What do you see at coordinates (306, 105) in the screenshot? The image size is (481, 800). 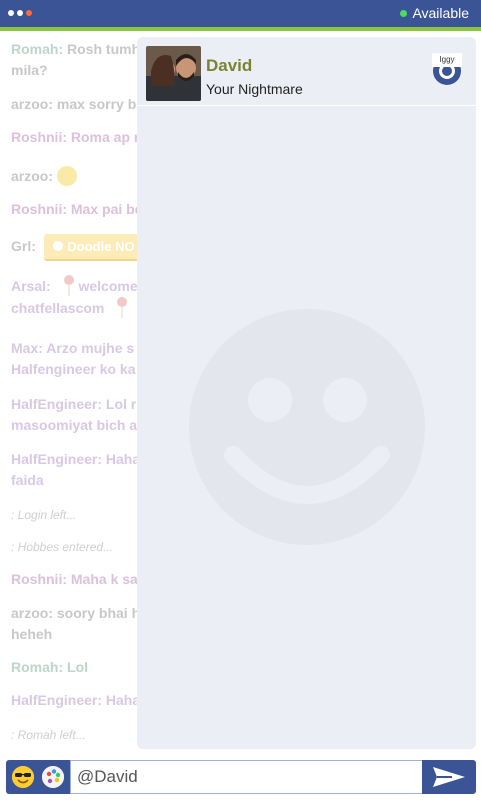 I see `divider` at bounding box center [306, 105].